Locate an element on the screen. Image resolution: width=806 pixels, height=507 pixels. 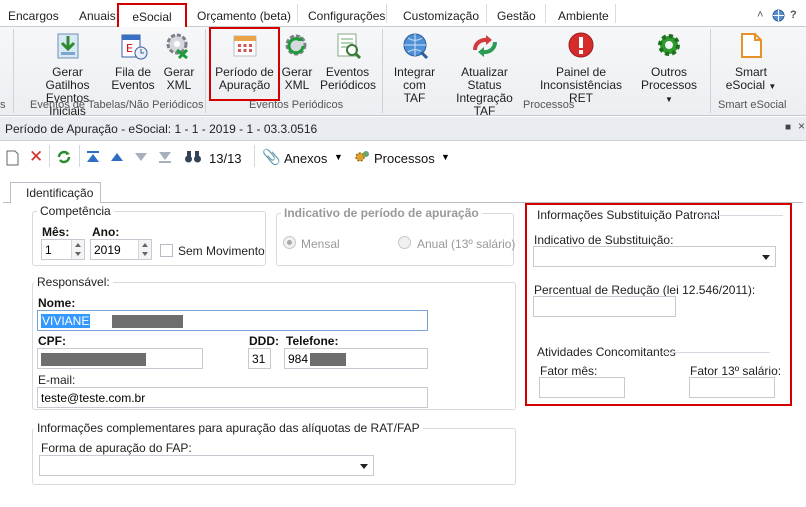
group-line is located at coordinates (742, 215).